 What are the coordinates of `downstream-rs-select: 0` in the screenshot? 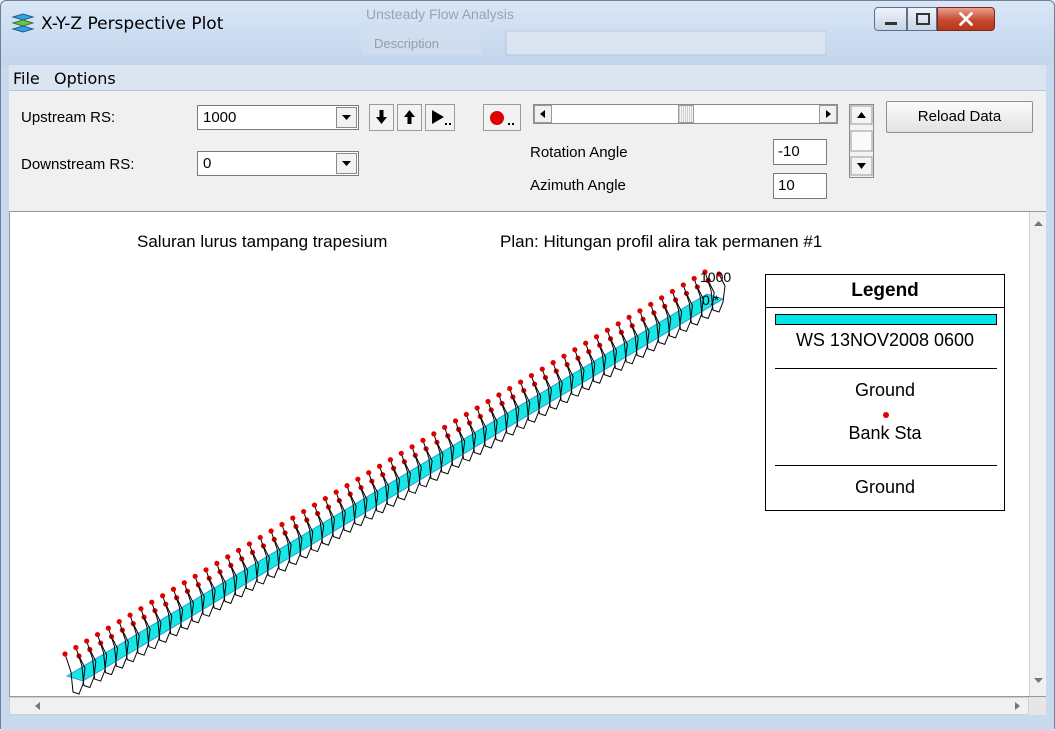 It's located at (278, 163).